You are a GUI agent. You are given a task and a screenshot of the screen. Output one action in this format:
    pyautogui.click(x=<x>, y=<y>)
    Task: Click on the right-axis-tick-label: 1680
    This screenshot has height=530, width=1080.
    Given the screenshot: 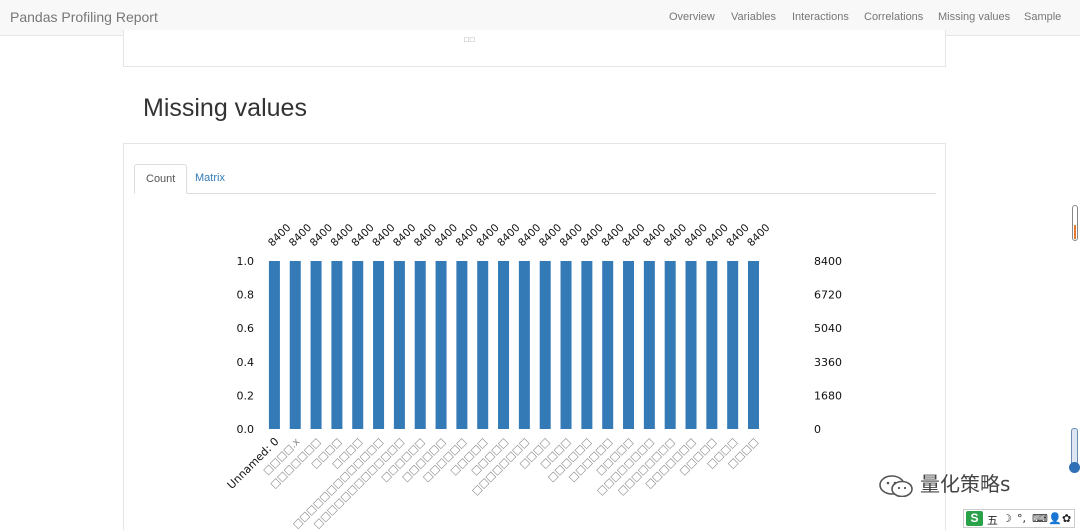 What is the action you would take?
    pyautogui.click(x=828, y=395)
    